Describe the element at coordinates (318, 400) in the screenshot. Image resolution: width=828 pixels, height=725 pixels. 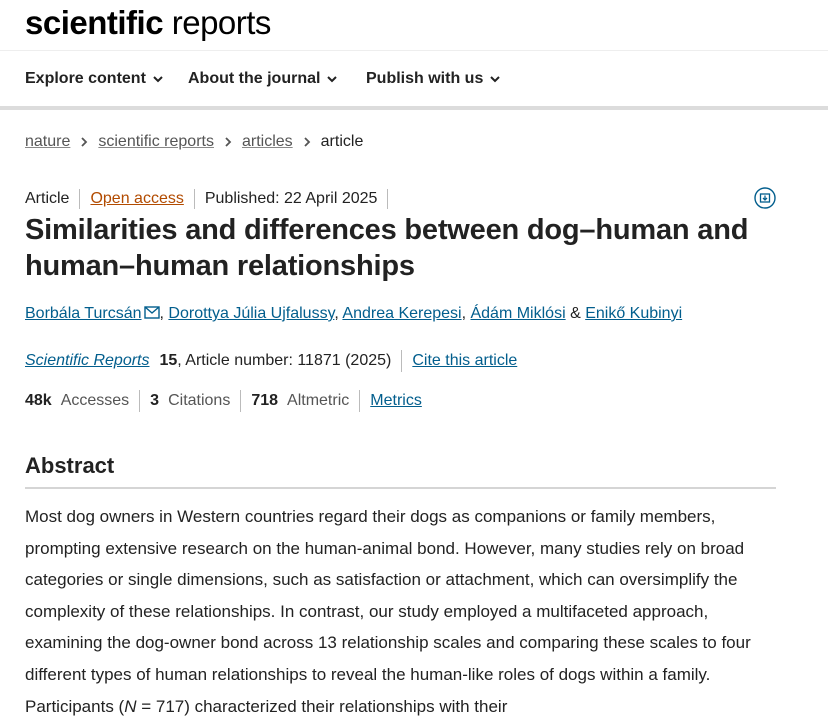
I see `altmetric-label: Altmetric` at that location.